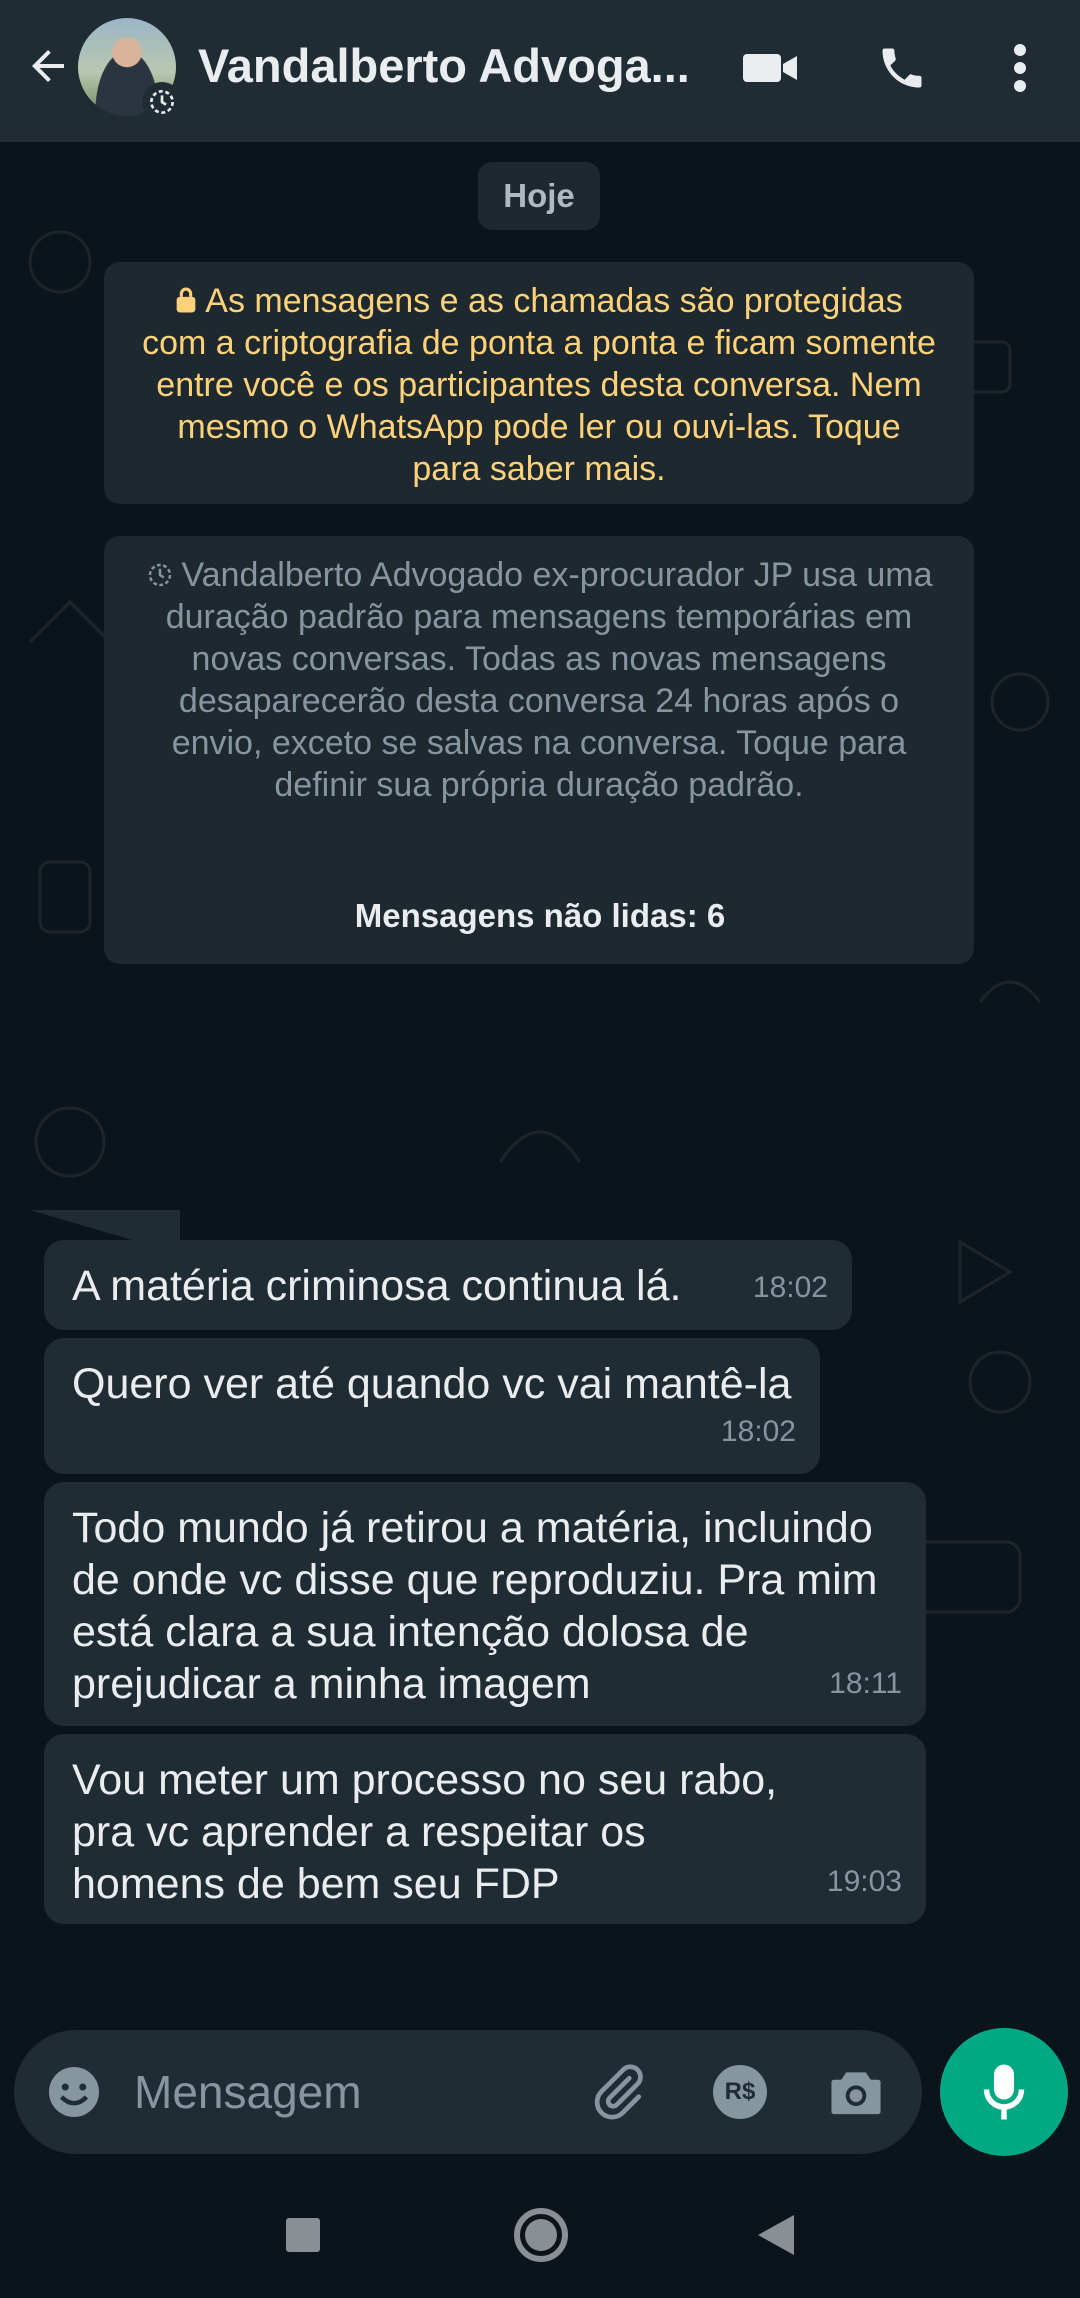 This screenshot has width=1080, height=2298. I want to click on system-navigation-bar, so click(540, 2234).